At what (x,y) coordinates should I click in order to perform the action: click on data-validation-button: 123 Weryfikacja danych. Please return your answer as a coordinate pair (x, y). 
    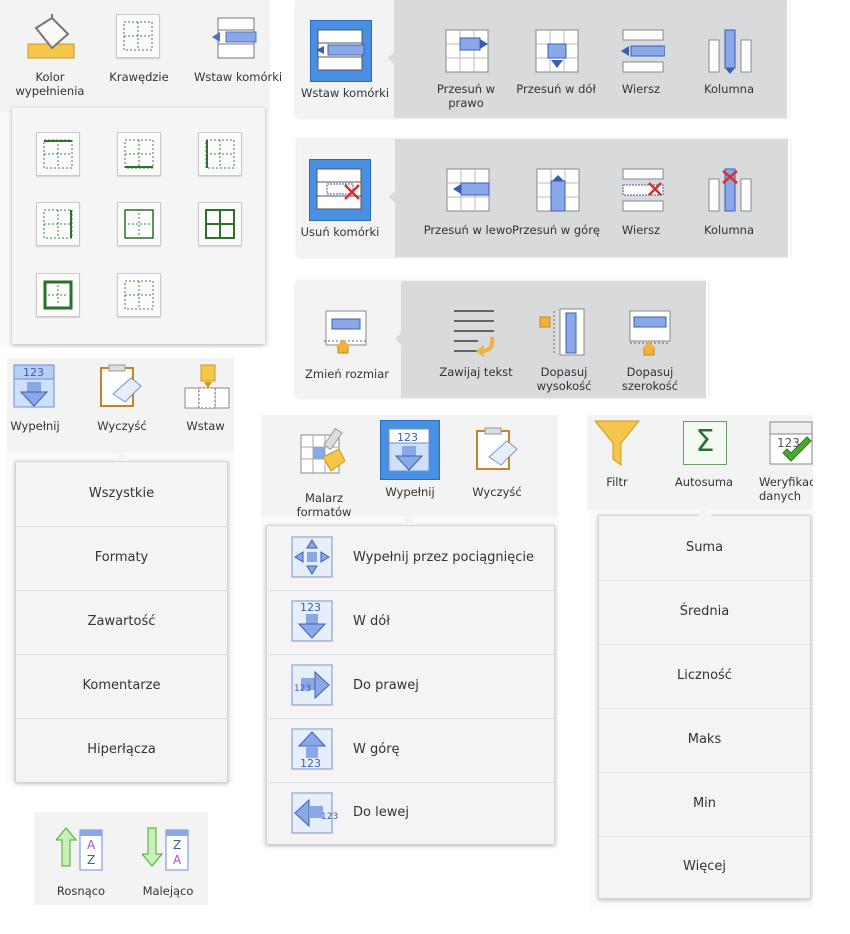
    Looking at the image, I should click on (784, 462).